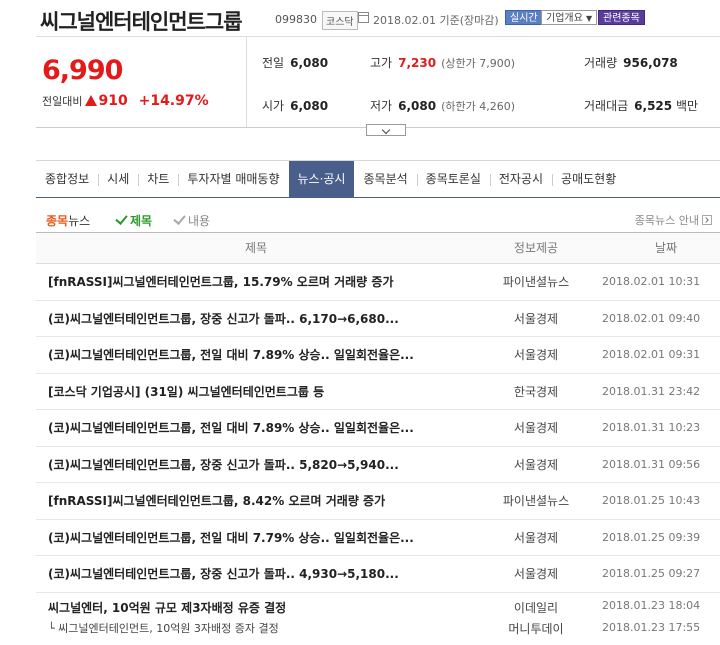 Image resolution: width=720 pixels, height=645 pixels. I want to click on change-percent: +14.97%, so click(173, 101).